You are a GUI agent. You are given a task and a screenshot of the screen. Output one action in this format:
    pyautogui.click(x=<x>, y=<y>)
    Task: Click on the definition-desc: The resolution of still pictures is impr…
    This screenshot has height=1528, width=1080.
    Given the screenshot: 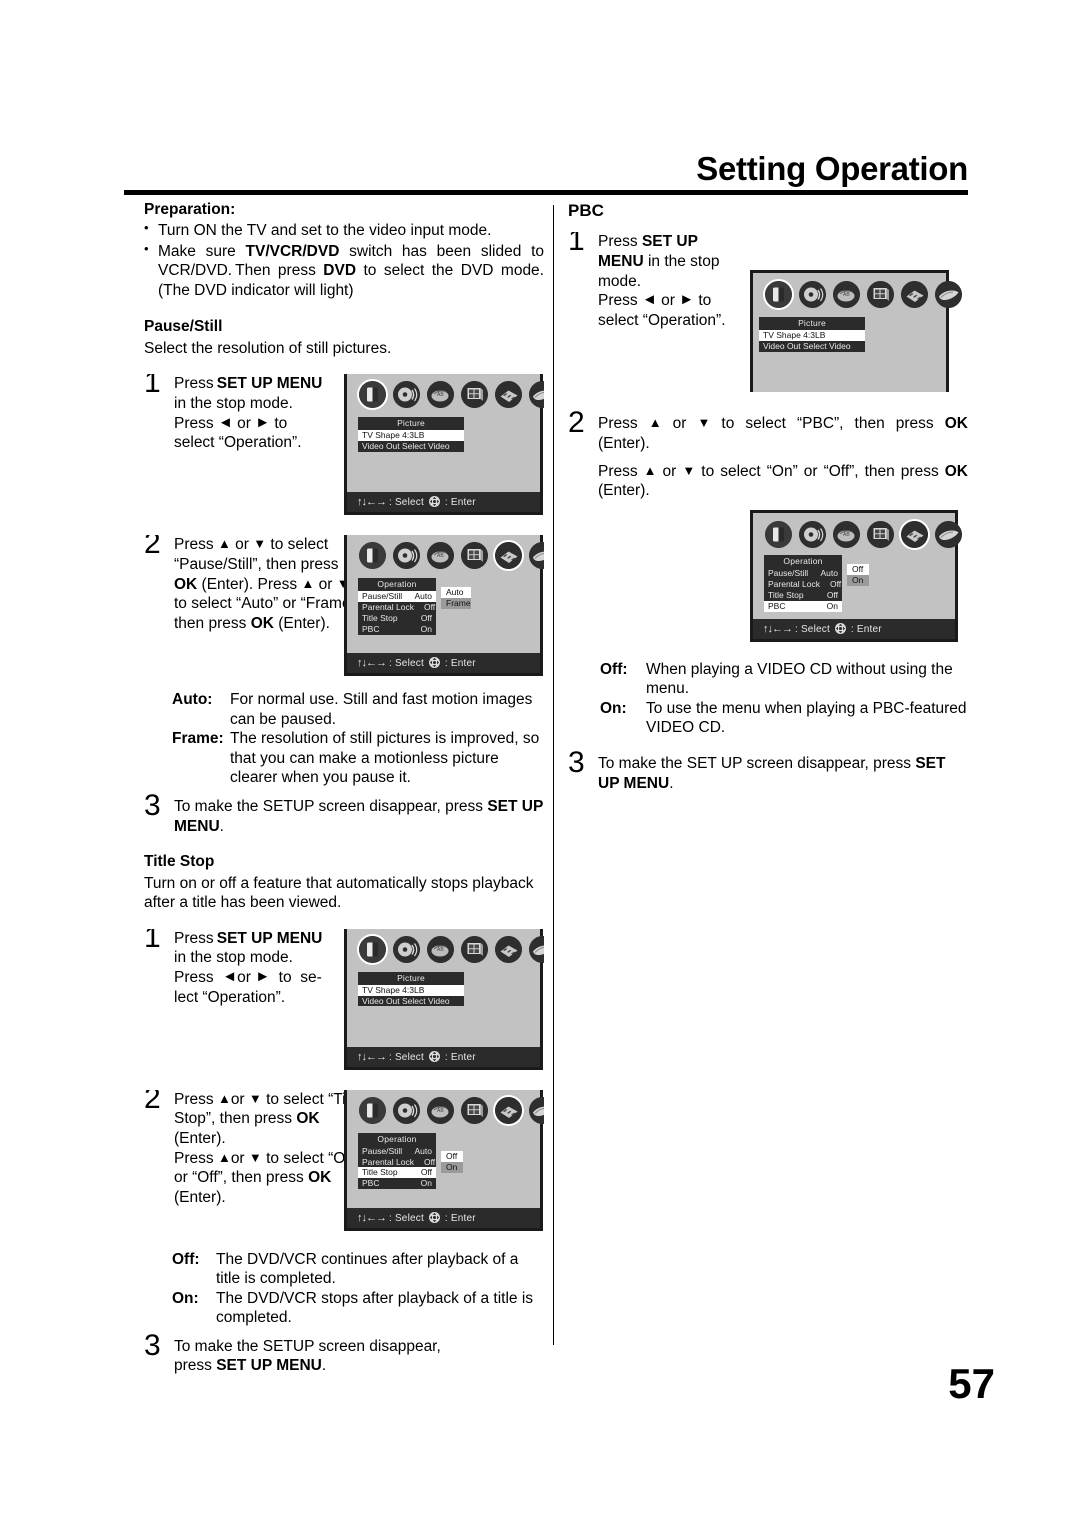 What is the action you would take?
    pyautogui.click(x=385, y=758)
    